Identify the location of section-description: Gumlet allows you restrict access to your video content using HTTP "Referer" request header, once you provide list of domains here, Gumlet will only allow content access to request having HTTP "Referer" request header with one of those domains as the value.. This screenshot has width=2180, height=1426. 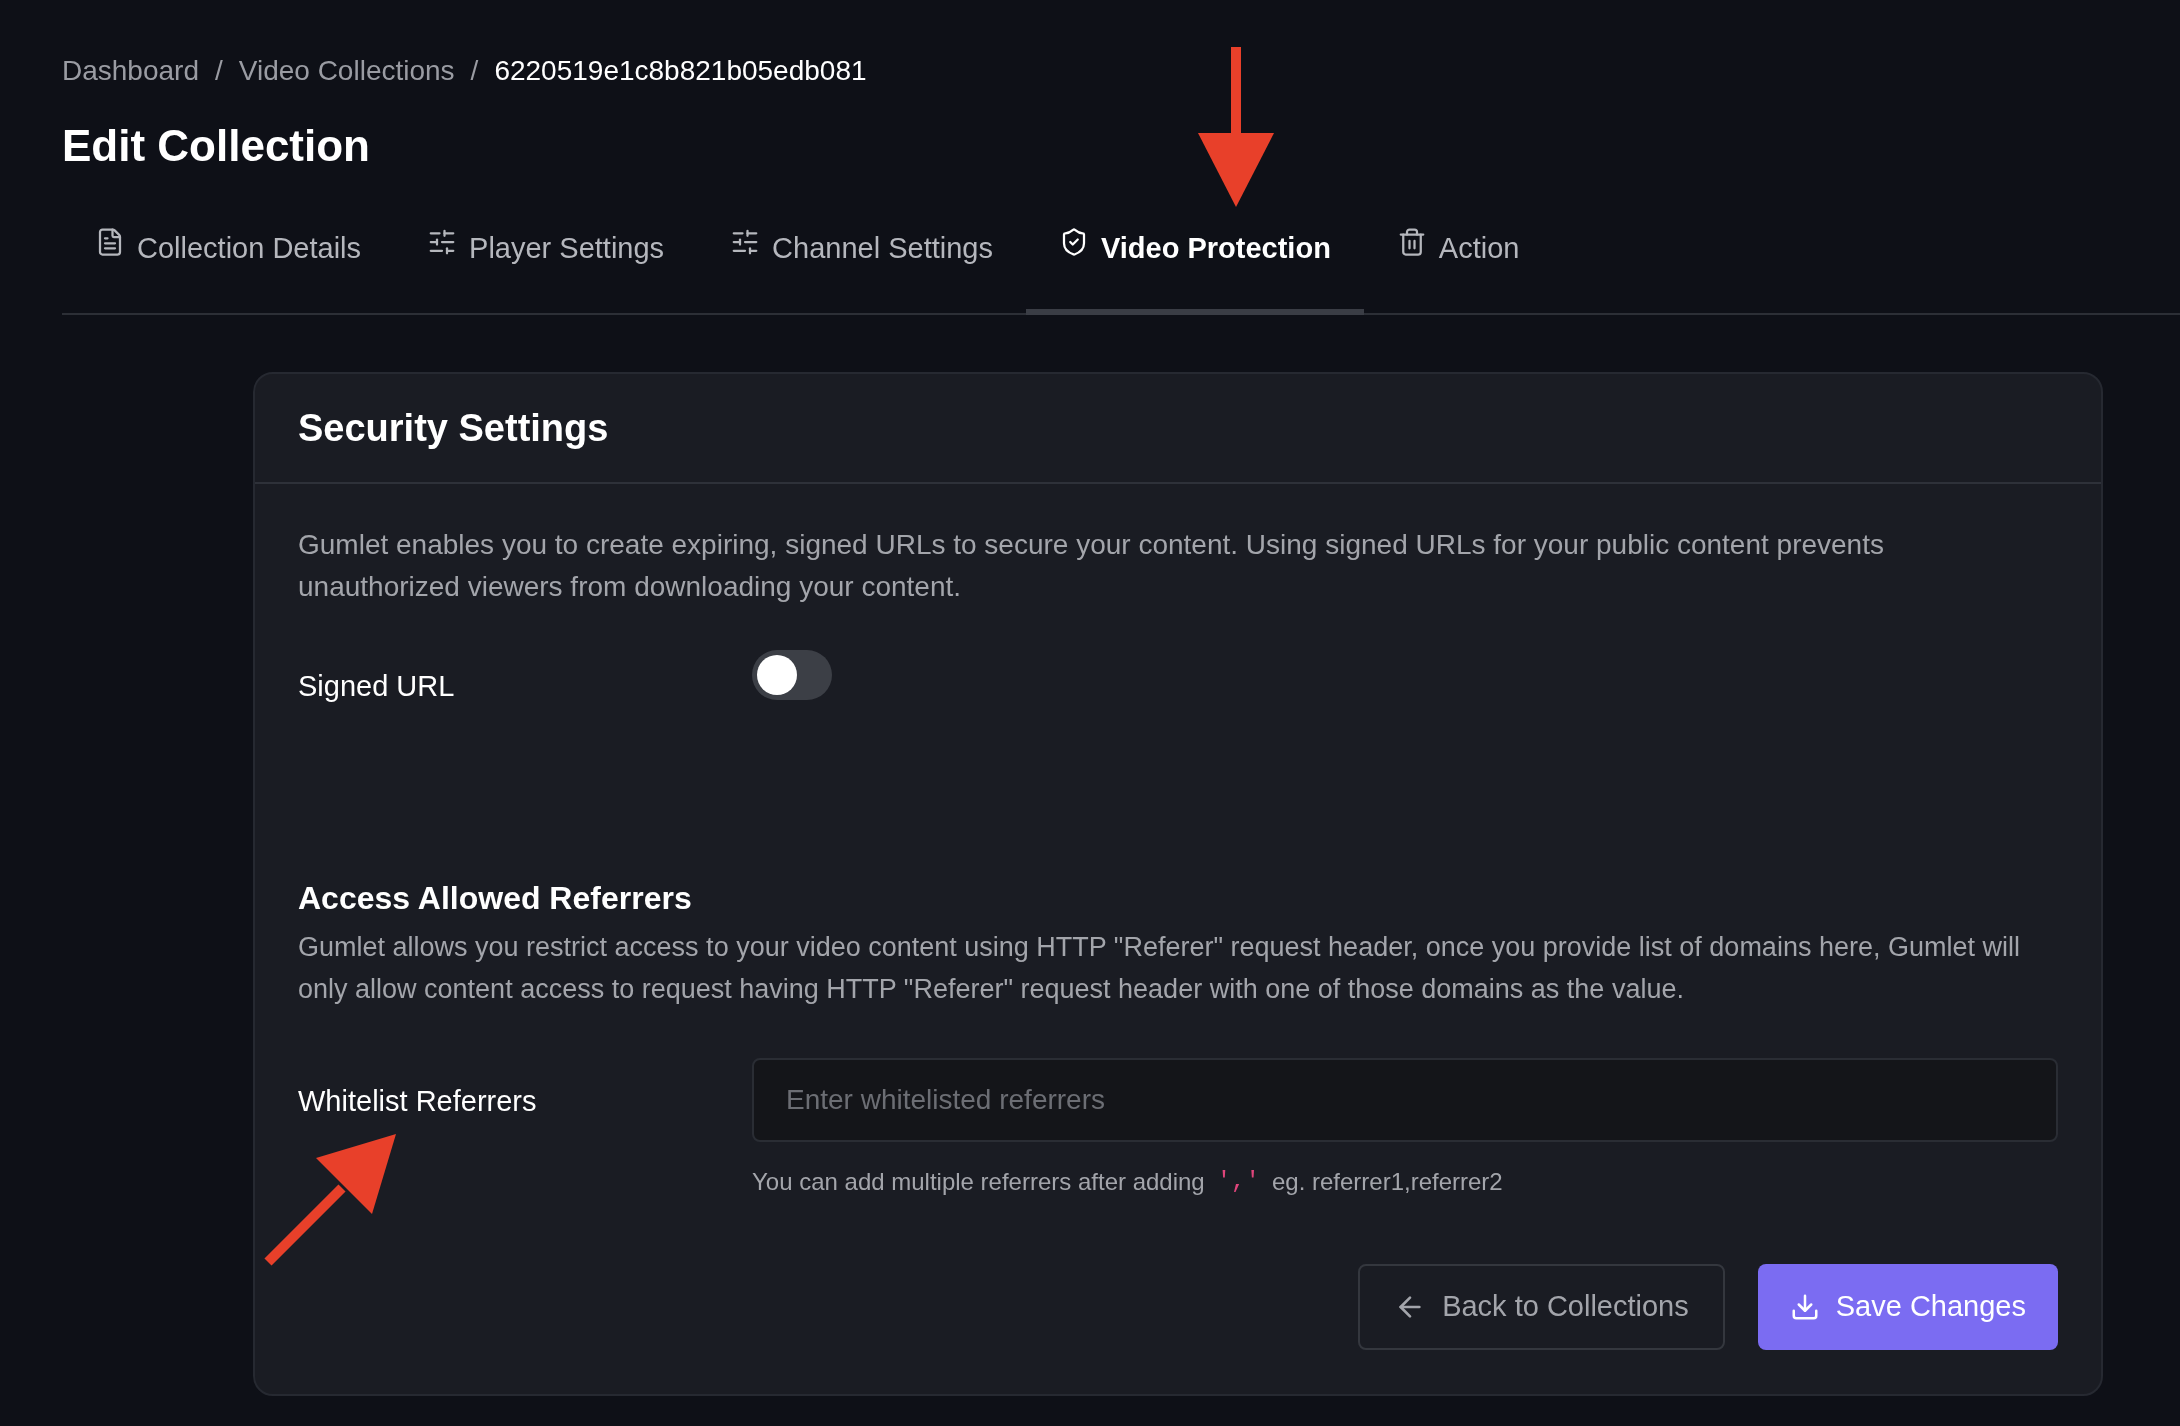
(1159, 968).